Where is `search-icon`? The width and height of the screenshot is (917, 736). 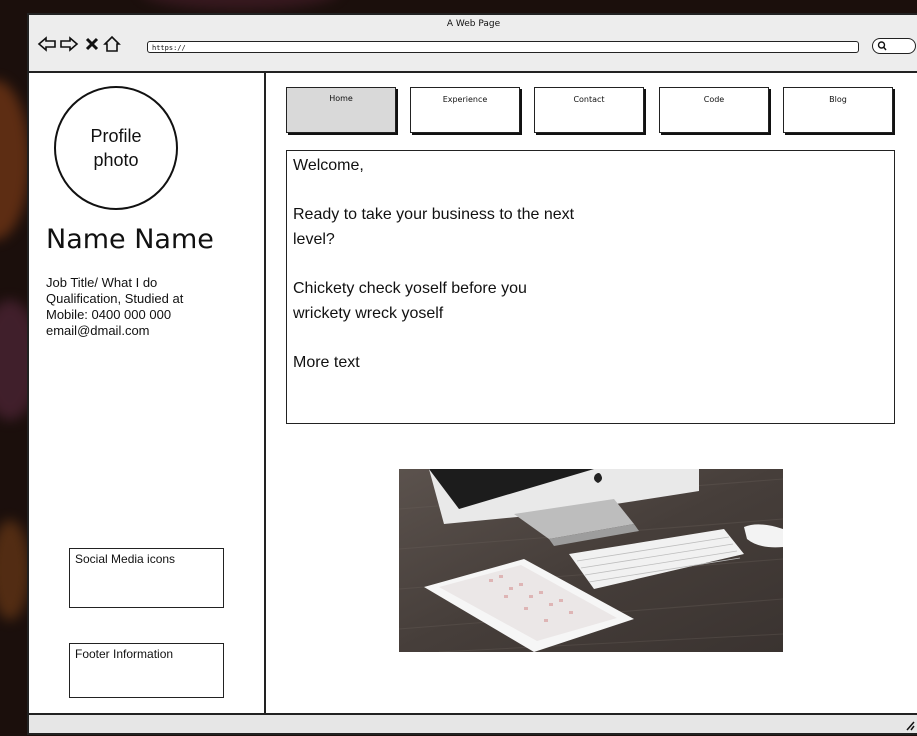 search-icon is located at coordinates (882, 46).